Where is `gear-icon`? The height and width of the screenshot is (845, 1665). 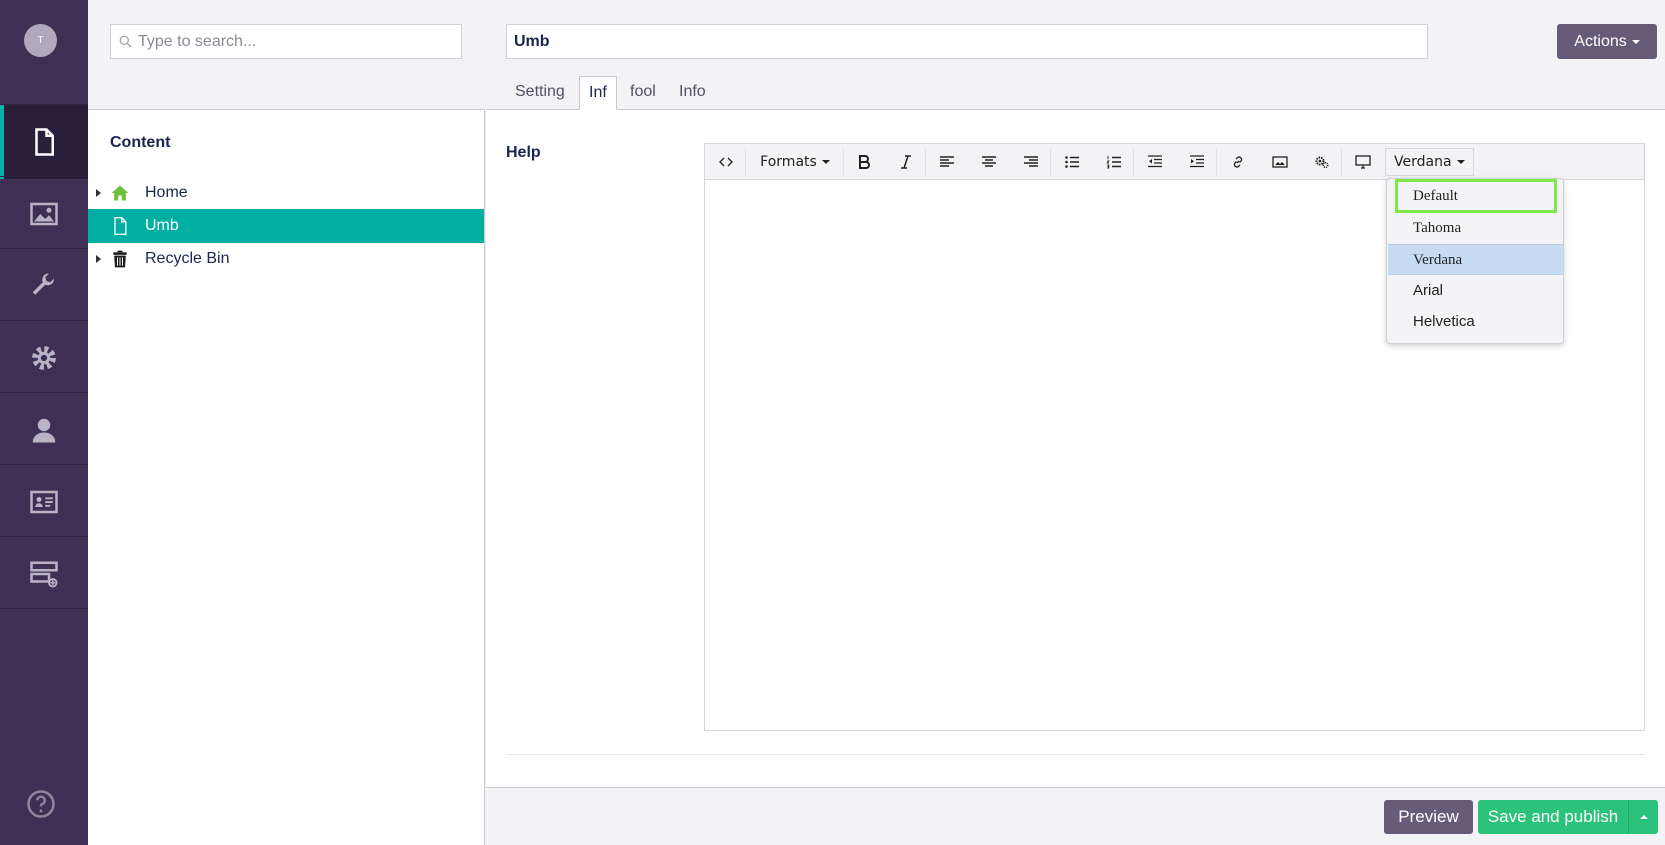
gear-icon is located at coordinates (44, 358).